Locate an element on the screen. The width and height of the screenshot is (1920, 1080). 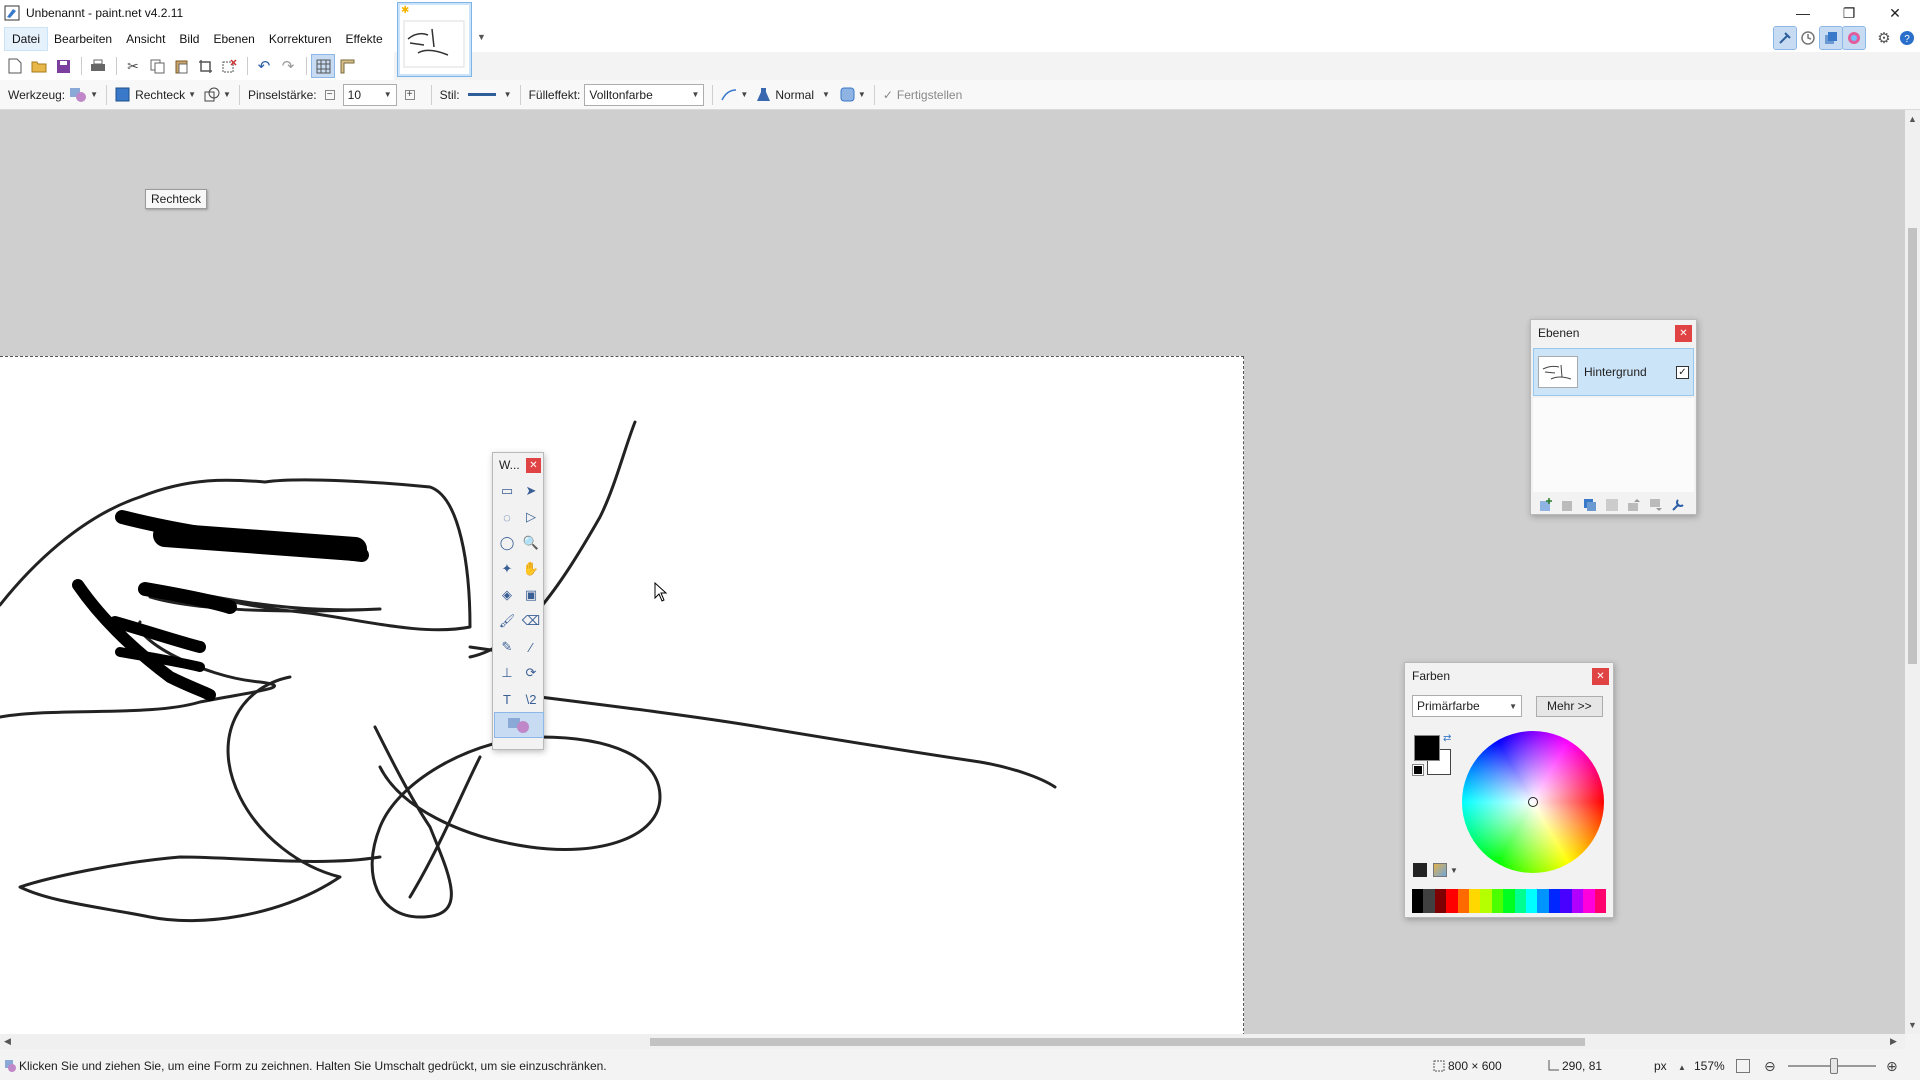
image-tab-thumbnail: ✱ is located at coordinates (434, 39).